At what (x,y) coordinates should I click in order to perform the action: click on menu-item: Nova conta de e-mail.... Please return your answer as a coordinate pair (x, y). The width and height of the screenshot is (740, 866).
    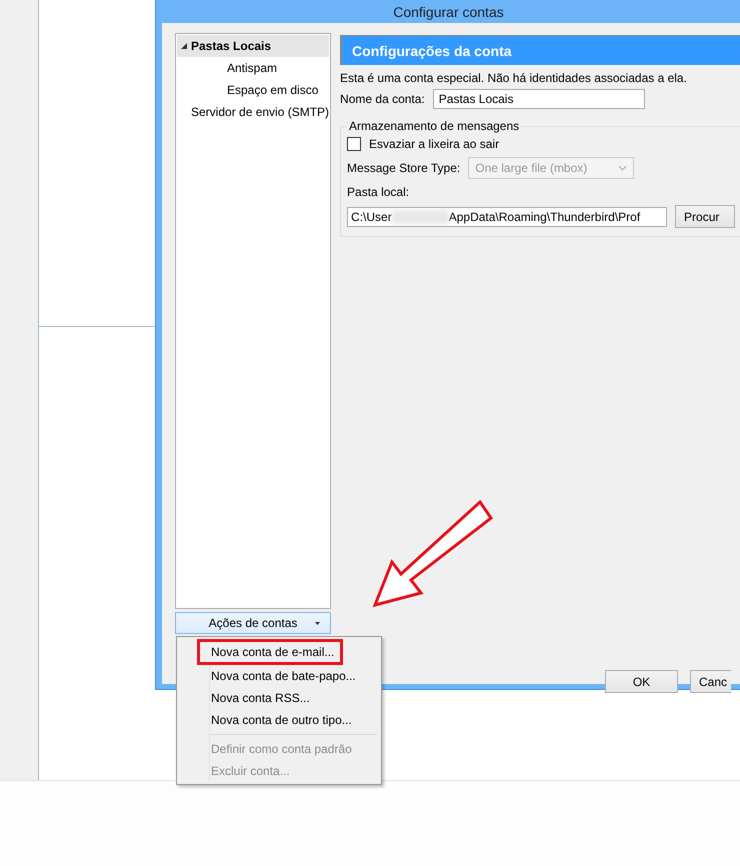
    Looking at the image, I should click on (270, 652).